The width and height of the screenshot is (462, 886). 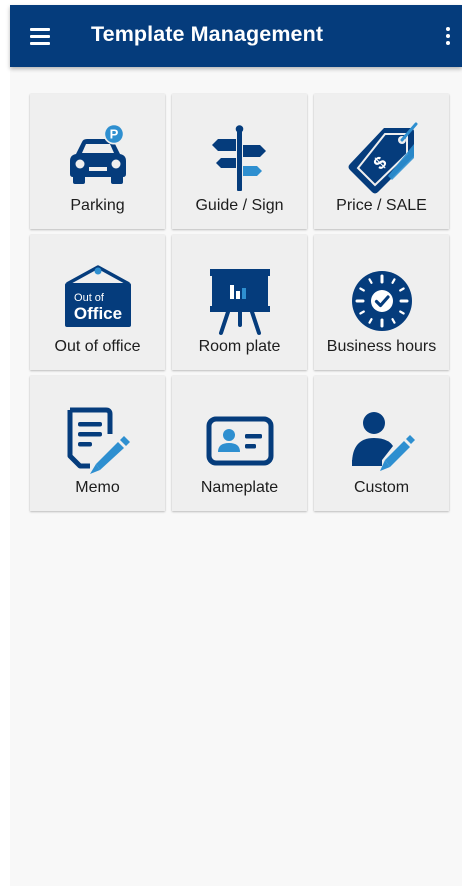 What do you see at coordinates (207, 34) in the screenshot?
I see `page-title: Template Management` at bounding box center [207, 34].